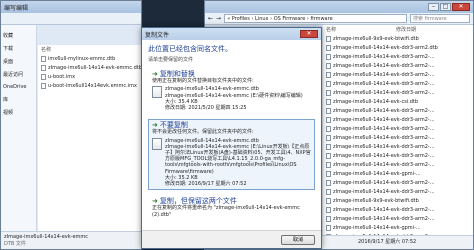 This screenshot has width=474, height=250. What do you see at coordinates (398, 101) in the screenshot?
I see `file-row: zImage-imx6ull-14x14-evk-csi.dtb` at bounding box center [398, 101].